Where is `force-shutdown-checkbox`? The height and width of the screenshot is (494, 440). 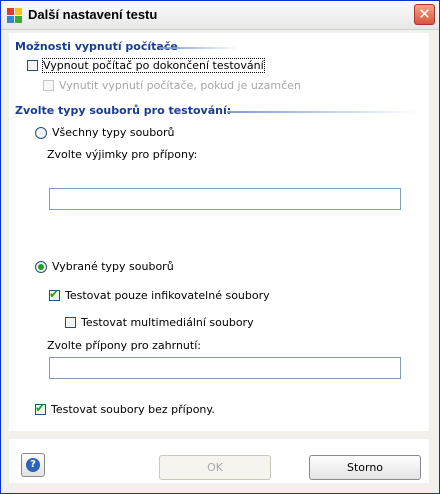
force-shutdown-checkbox is located at coordinates (48, 85).